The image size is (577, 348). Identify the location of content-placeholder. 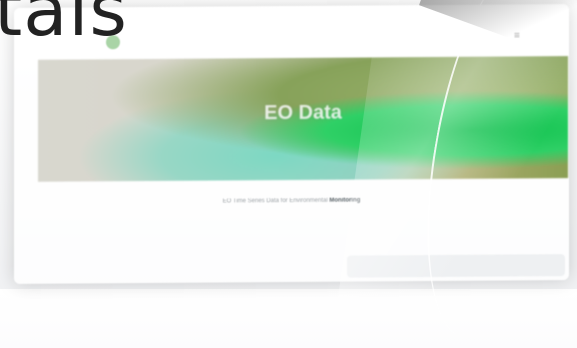
(456, 266).